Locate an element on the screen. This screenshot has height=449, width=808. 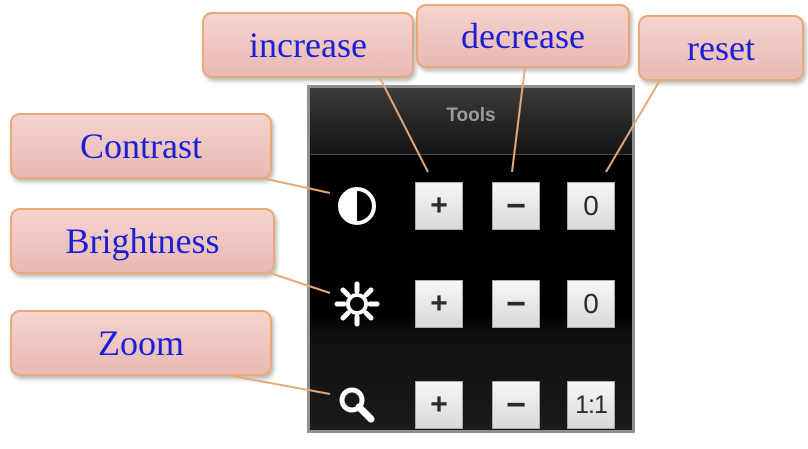
contrast-callout-label: Contrast is located at coordinates (141, 146).